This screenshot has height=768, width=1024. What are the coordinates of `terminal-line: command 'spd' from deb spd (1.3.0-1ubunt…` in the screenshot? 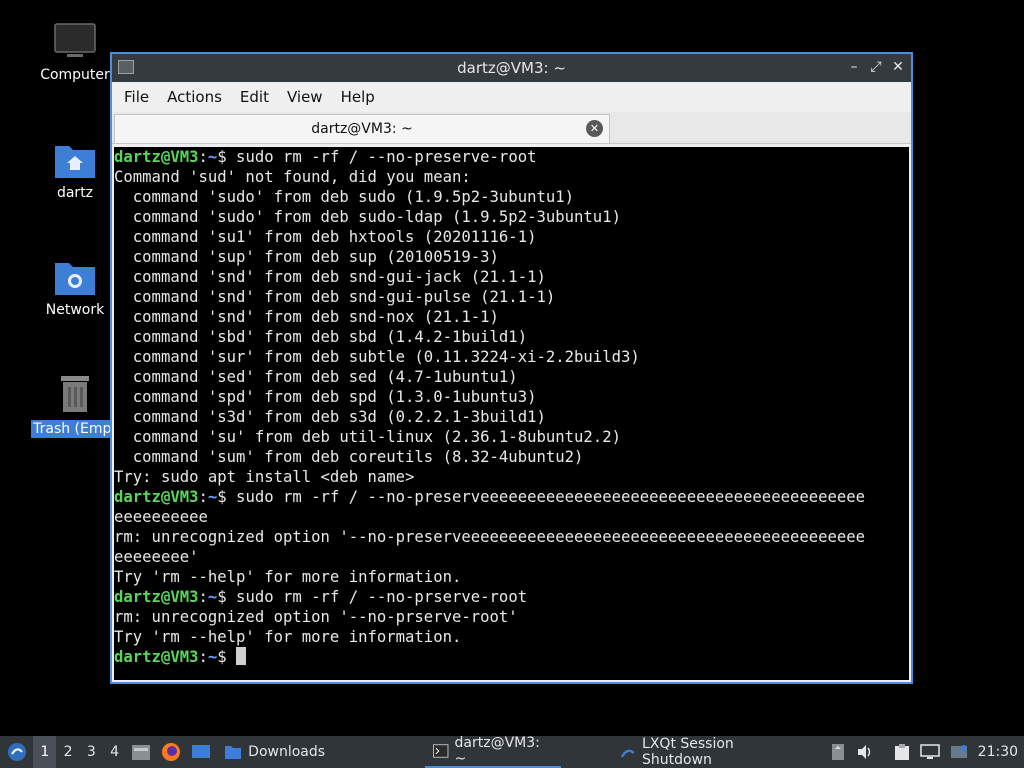 It's located at (511, 397).